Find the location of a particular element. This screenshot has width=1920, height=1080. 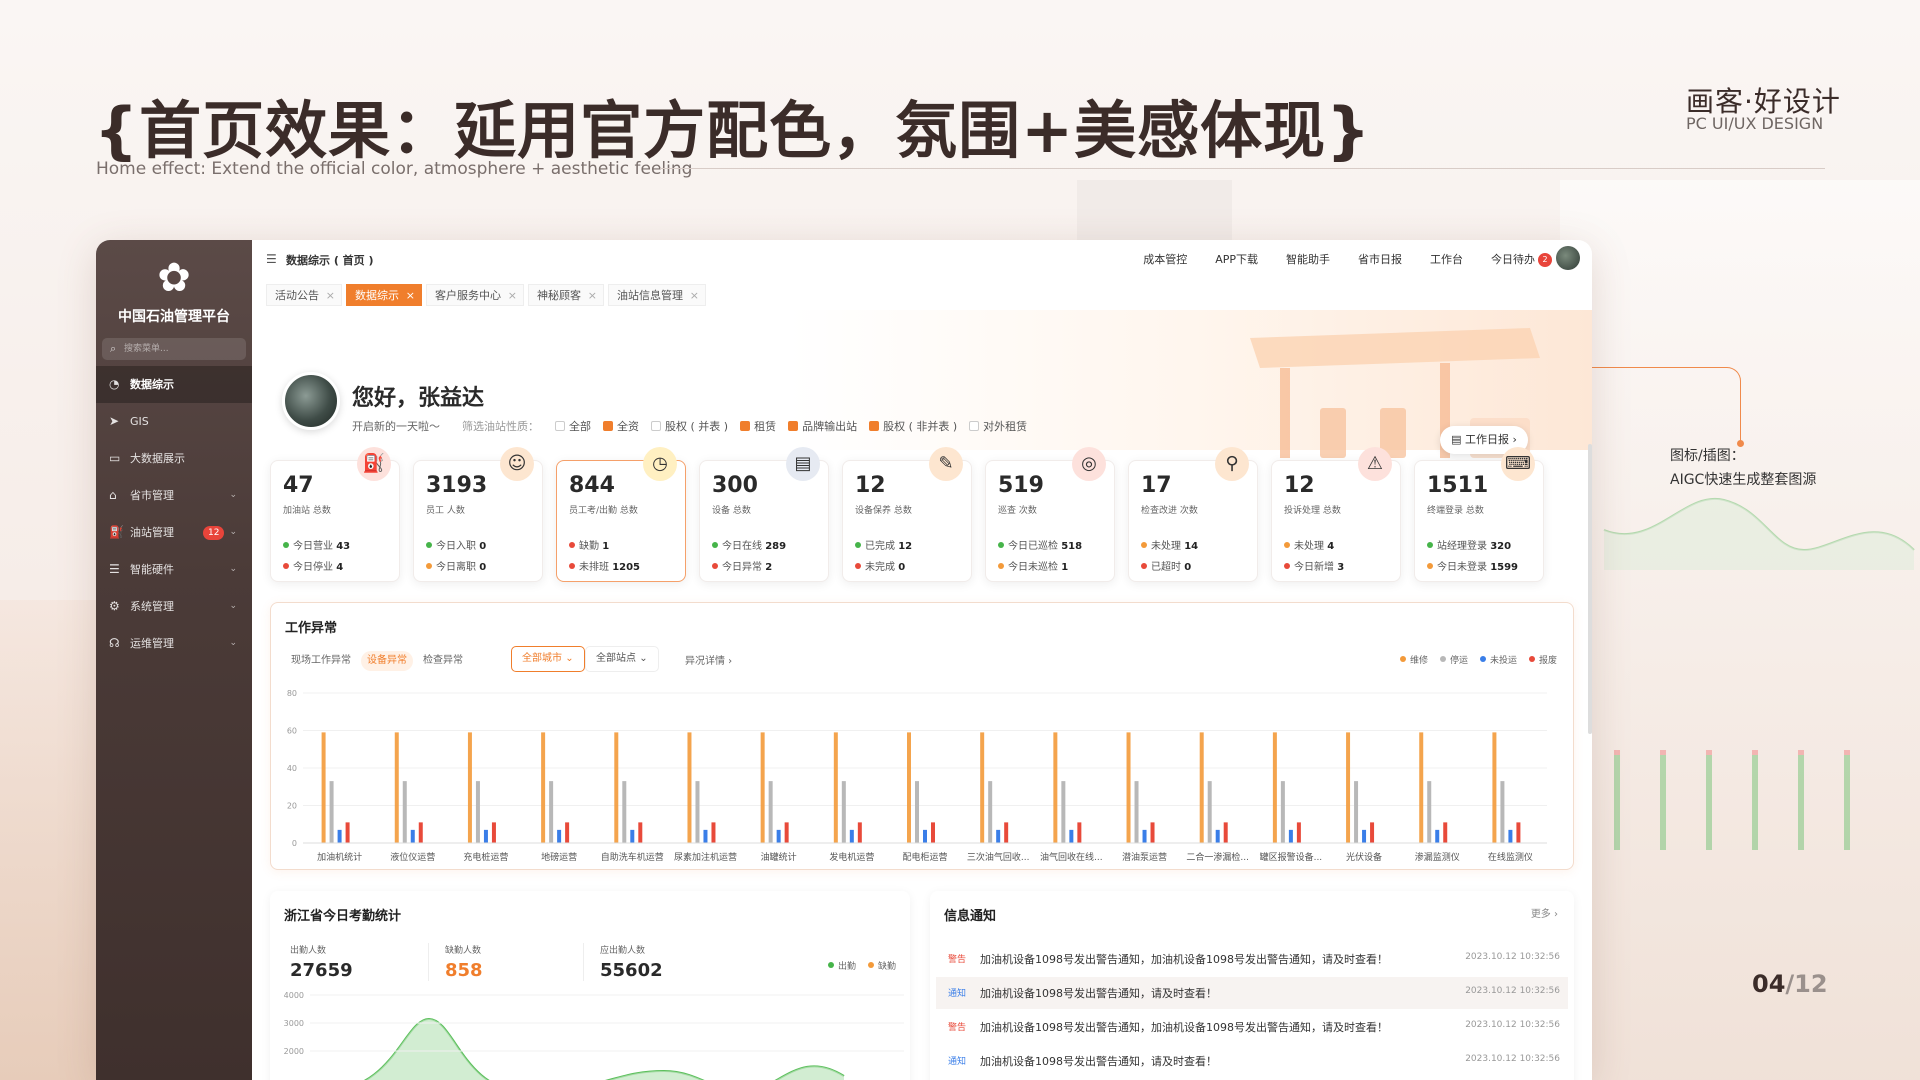

user-avatar-large is located at coordinates (311, 401).